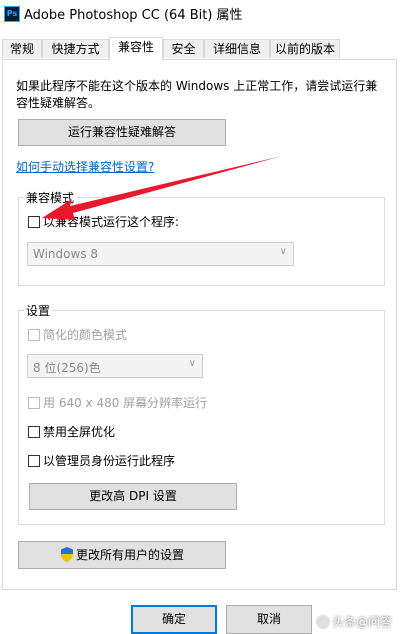 This screenshot has width=400, height=634. Describe the element at coordinates (38, 310) in the screenshot. I see `settings-group-label: 设置` at that location.